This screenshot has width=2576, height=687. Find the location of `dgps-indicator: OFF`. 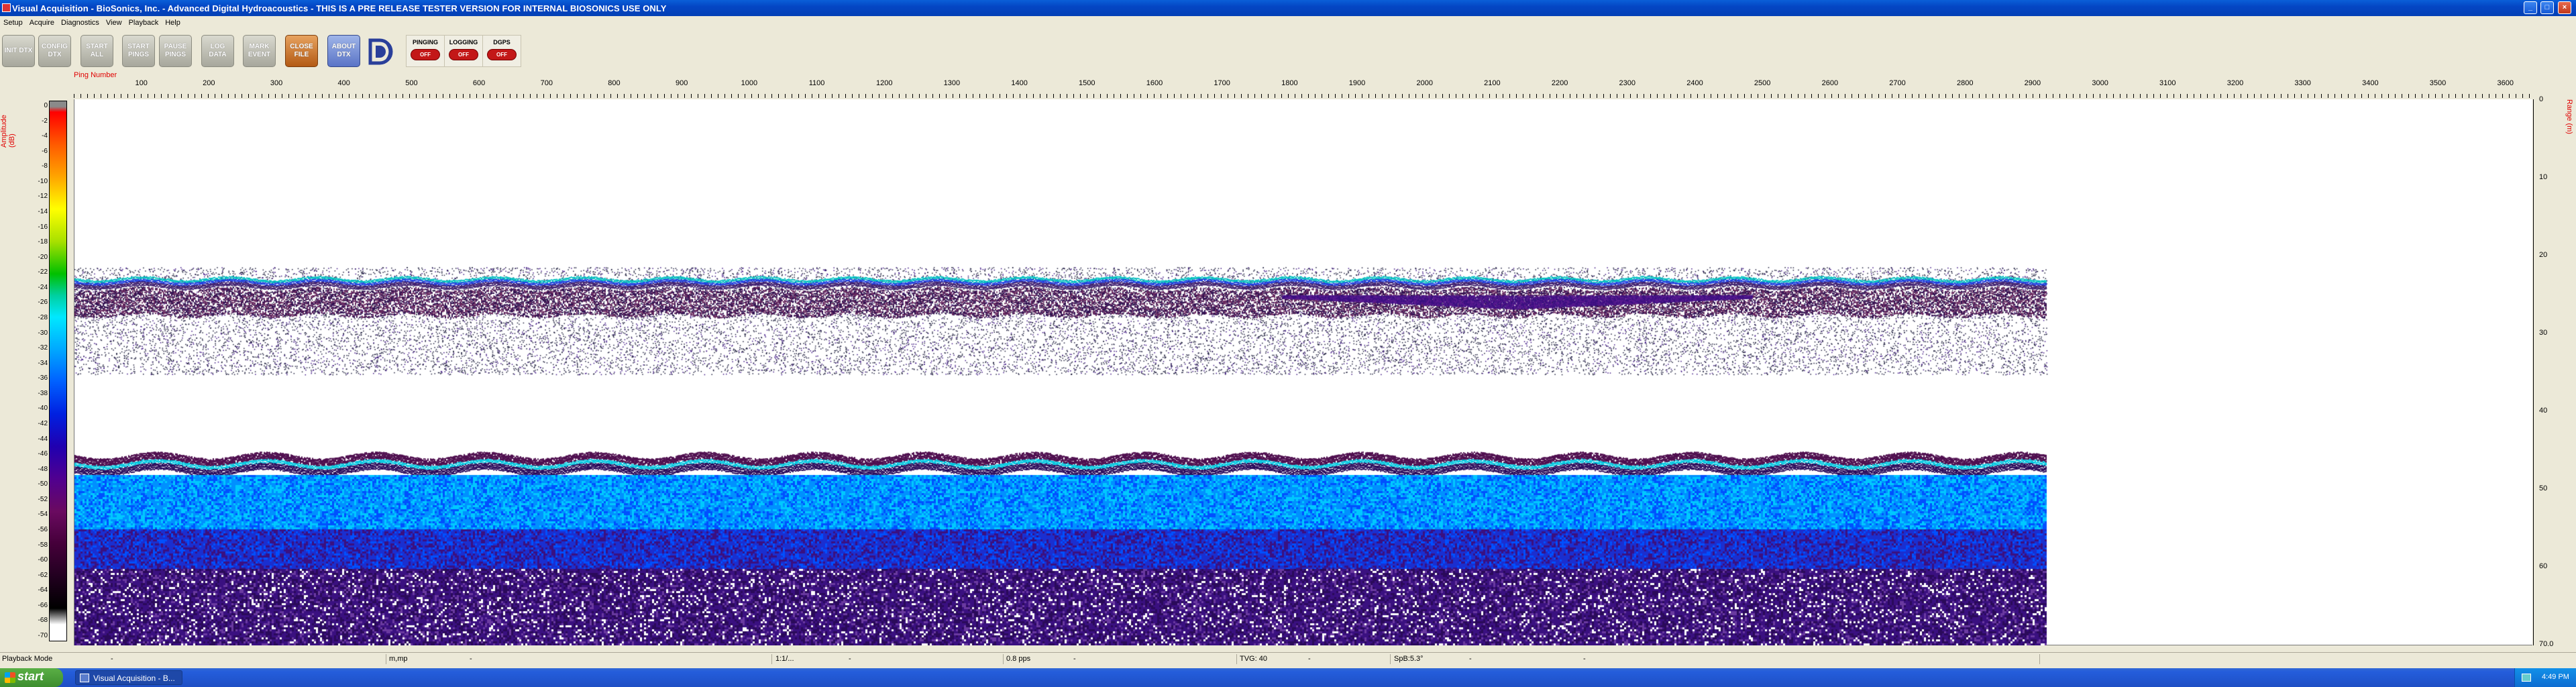

dgps-indicator: OFF is located at coordinates (502, 55).